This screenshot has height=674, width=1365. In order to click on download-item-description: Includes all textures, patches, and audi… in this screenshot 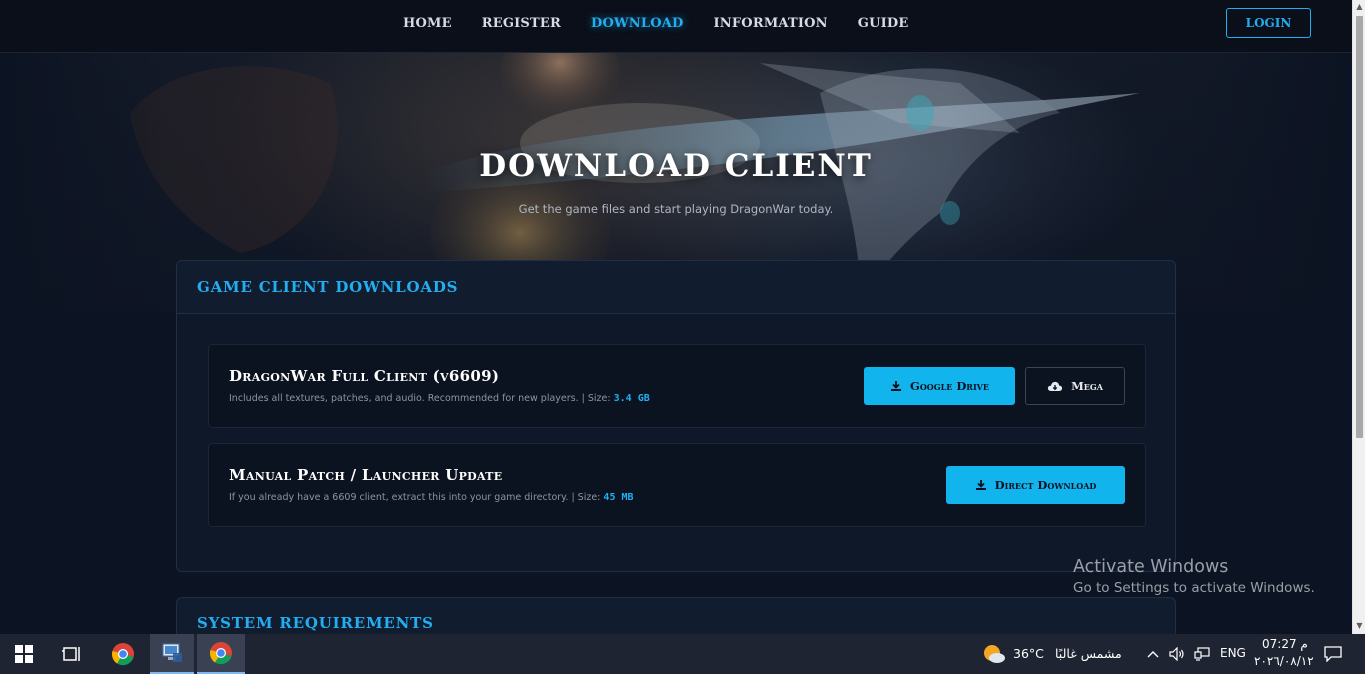, I will do `click(439, 398)`.